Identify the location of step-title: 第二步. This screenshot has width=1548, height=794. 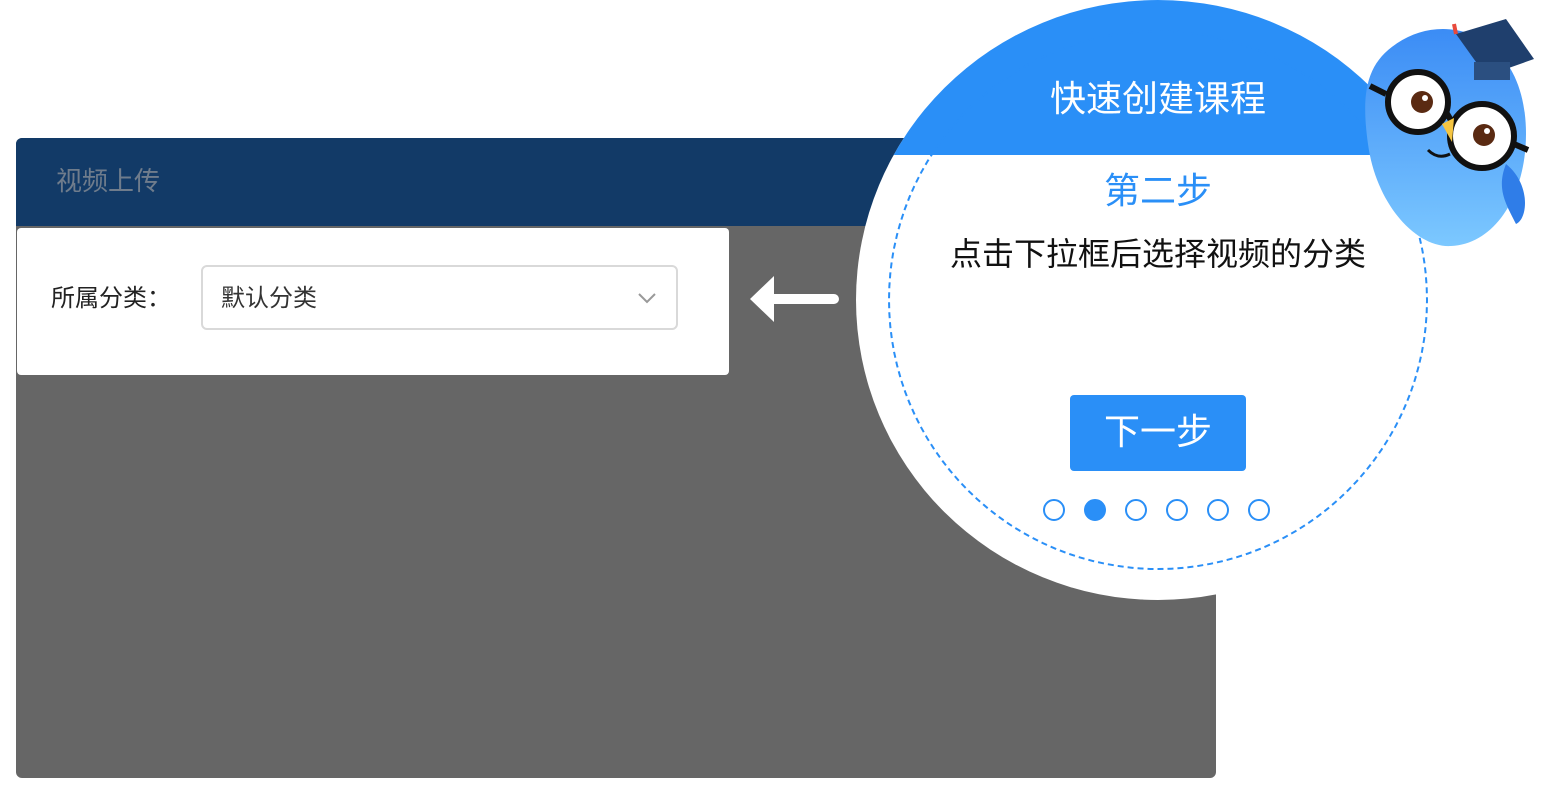
(1157, 191).